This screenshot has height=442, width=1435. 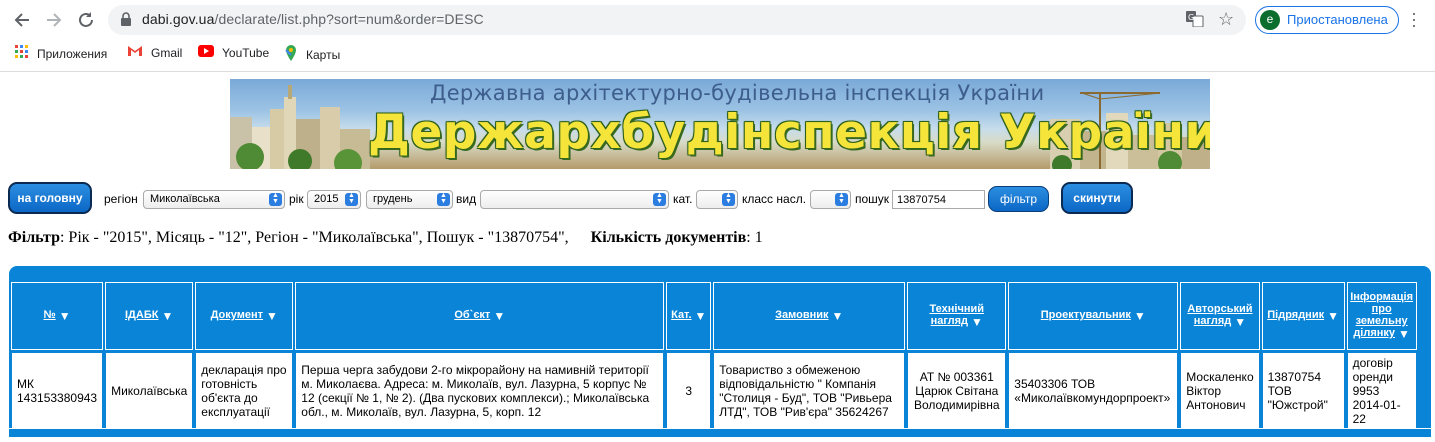 I want to click on column-header-object: Об`єкт ▼, so click(x=480, y=316).